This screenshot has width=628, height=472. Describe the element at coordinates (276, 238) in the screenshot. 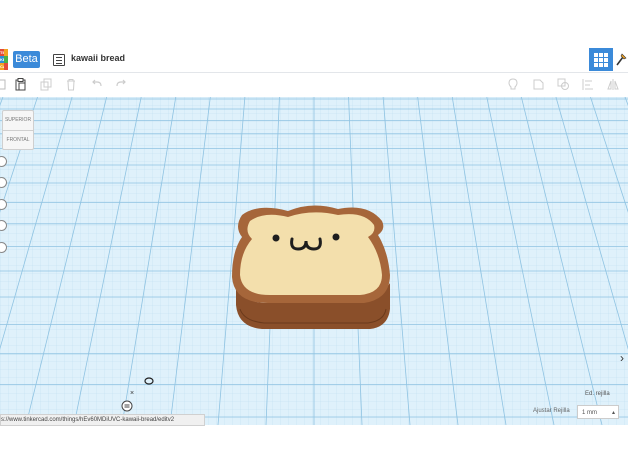

I see `bread-eye-left` at that location.